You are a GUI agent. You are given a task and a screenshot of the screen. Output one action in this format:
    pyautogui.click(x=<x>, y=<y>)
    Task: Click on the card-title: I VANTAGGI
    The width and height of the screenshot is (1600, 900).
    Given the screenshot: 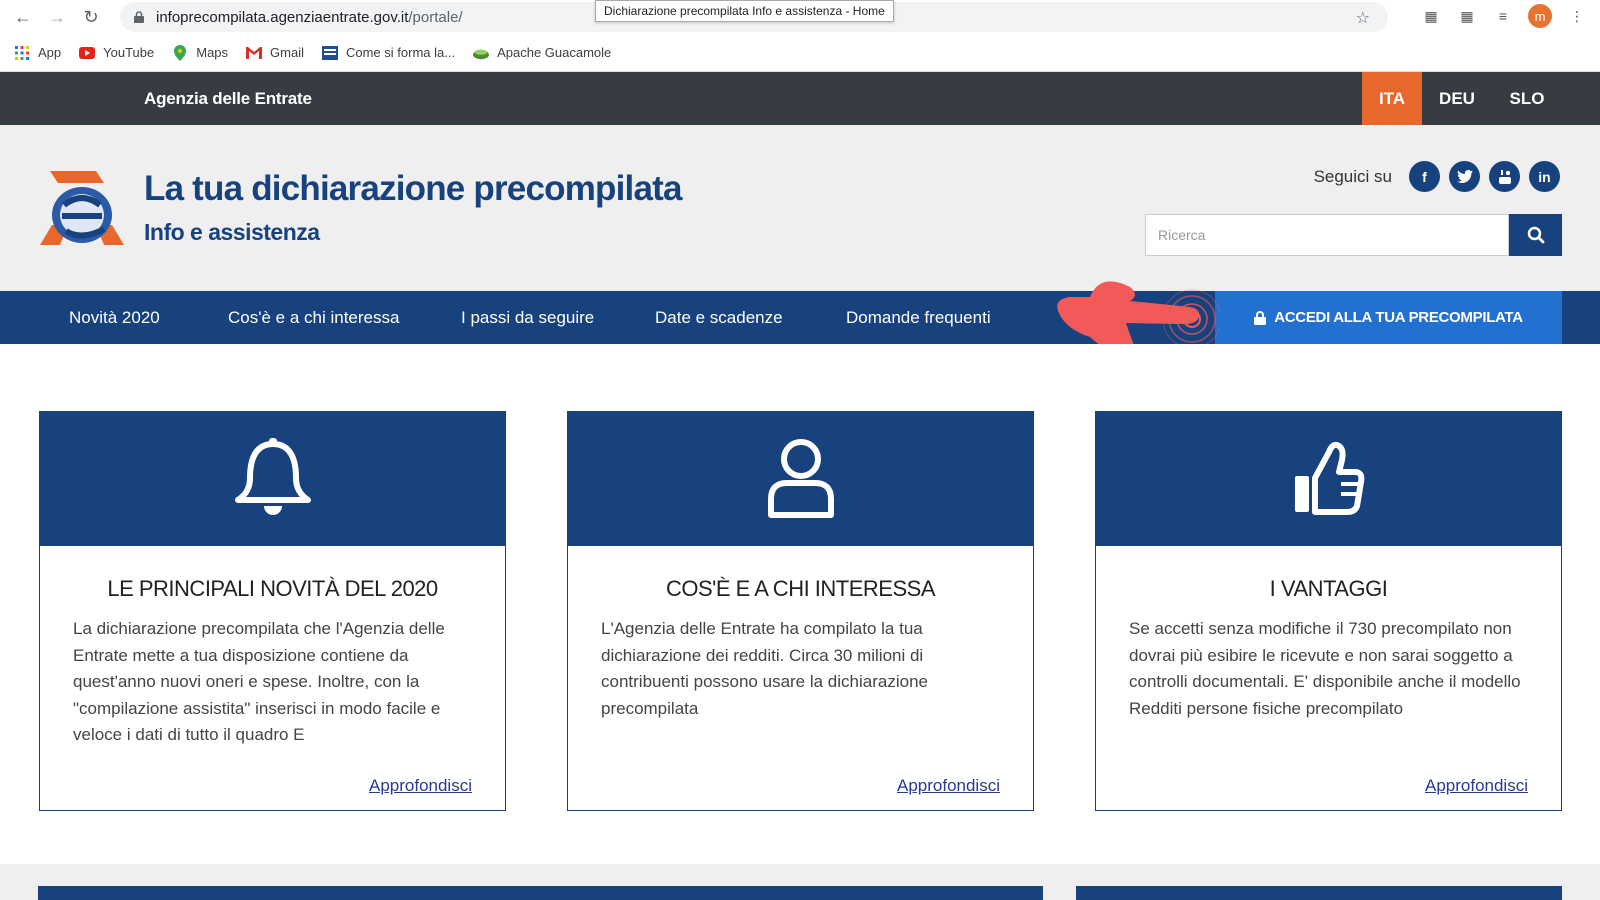 What is the action you would take?
    pyautogui.click(x=1328, y=588)
    